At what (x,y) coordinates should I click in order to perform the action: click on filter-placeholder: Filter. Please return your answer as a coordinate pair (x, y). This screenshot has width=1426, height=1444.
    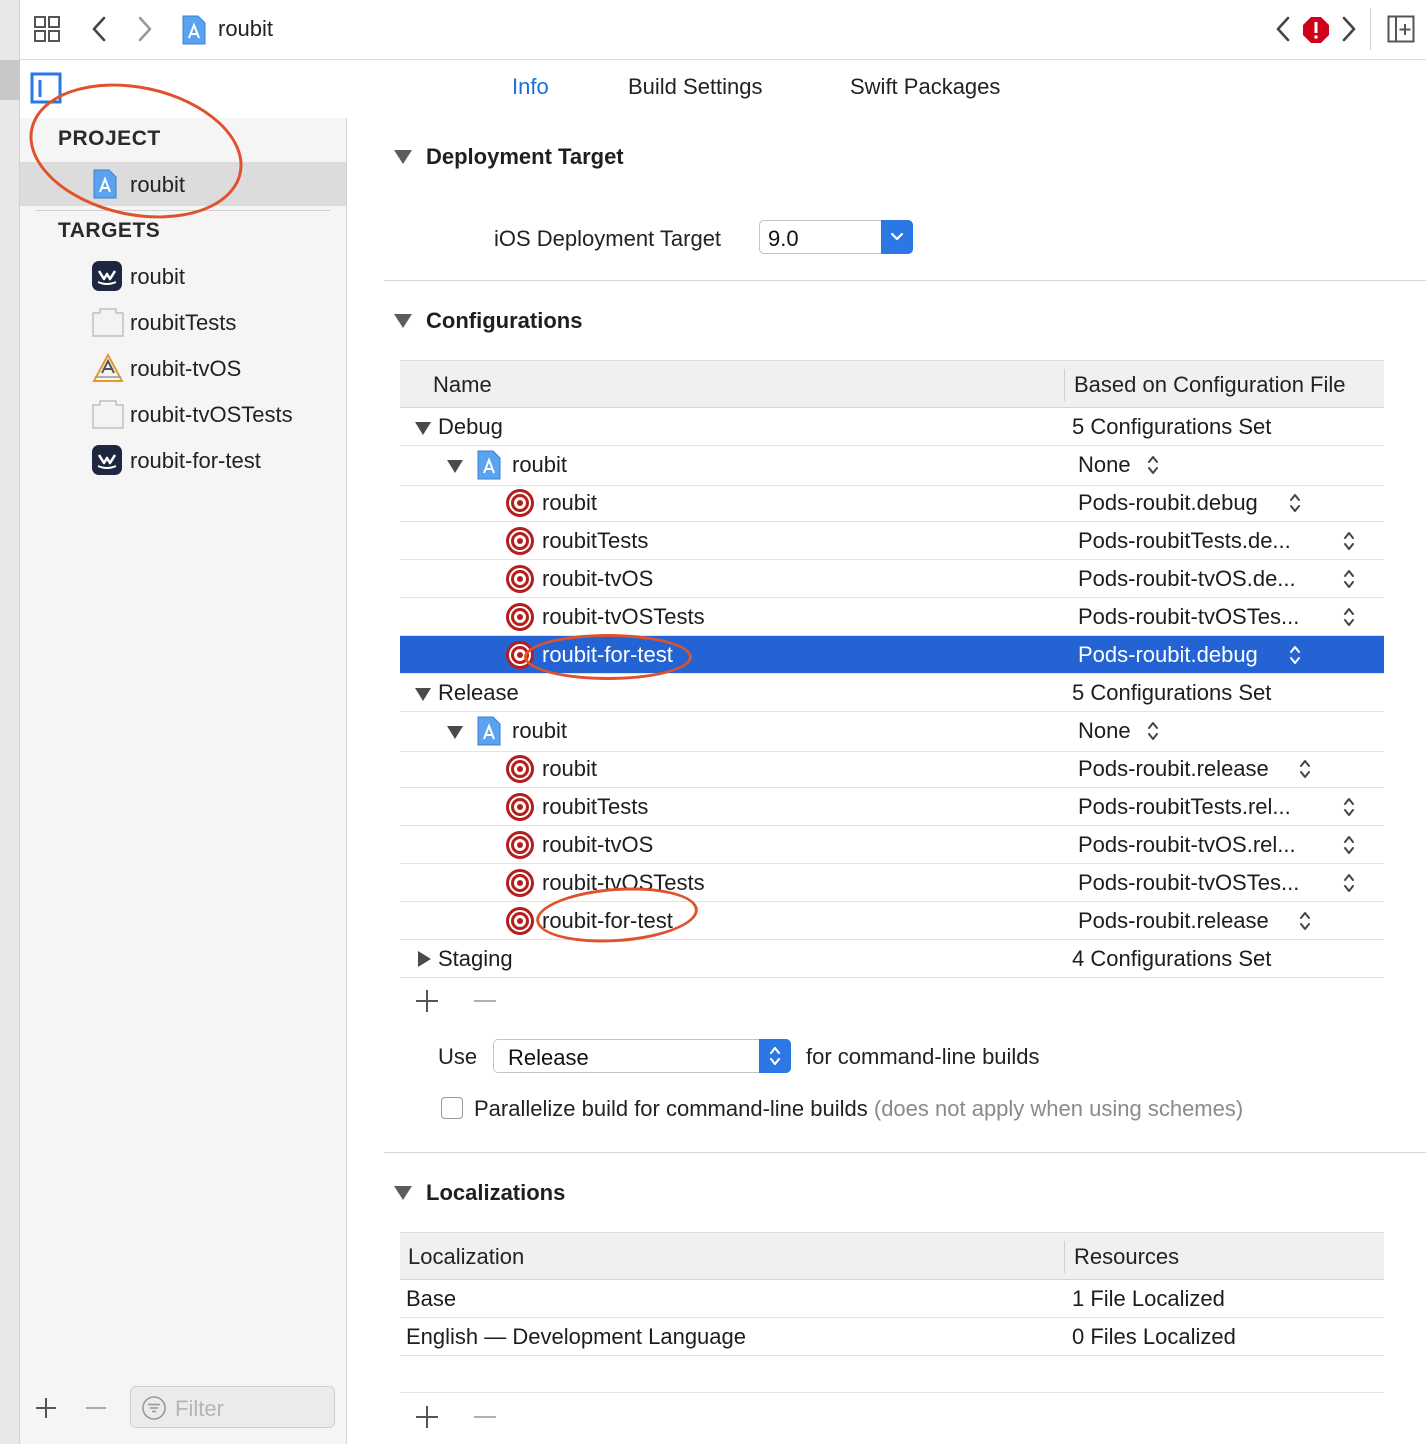
    Looking at the image, I should click on (199, 1408).